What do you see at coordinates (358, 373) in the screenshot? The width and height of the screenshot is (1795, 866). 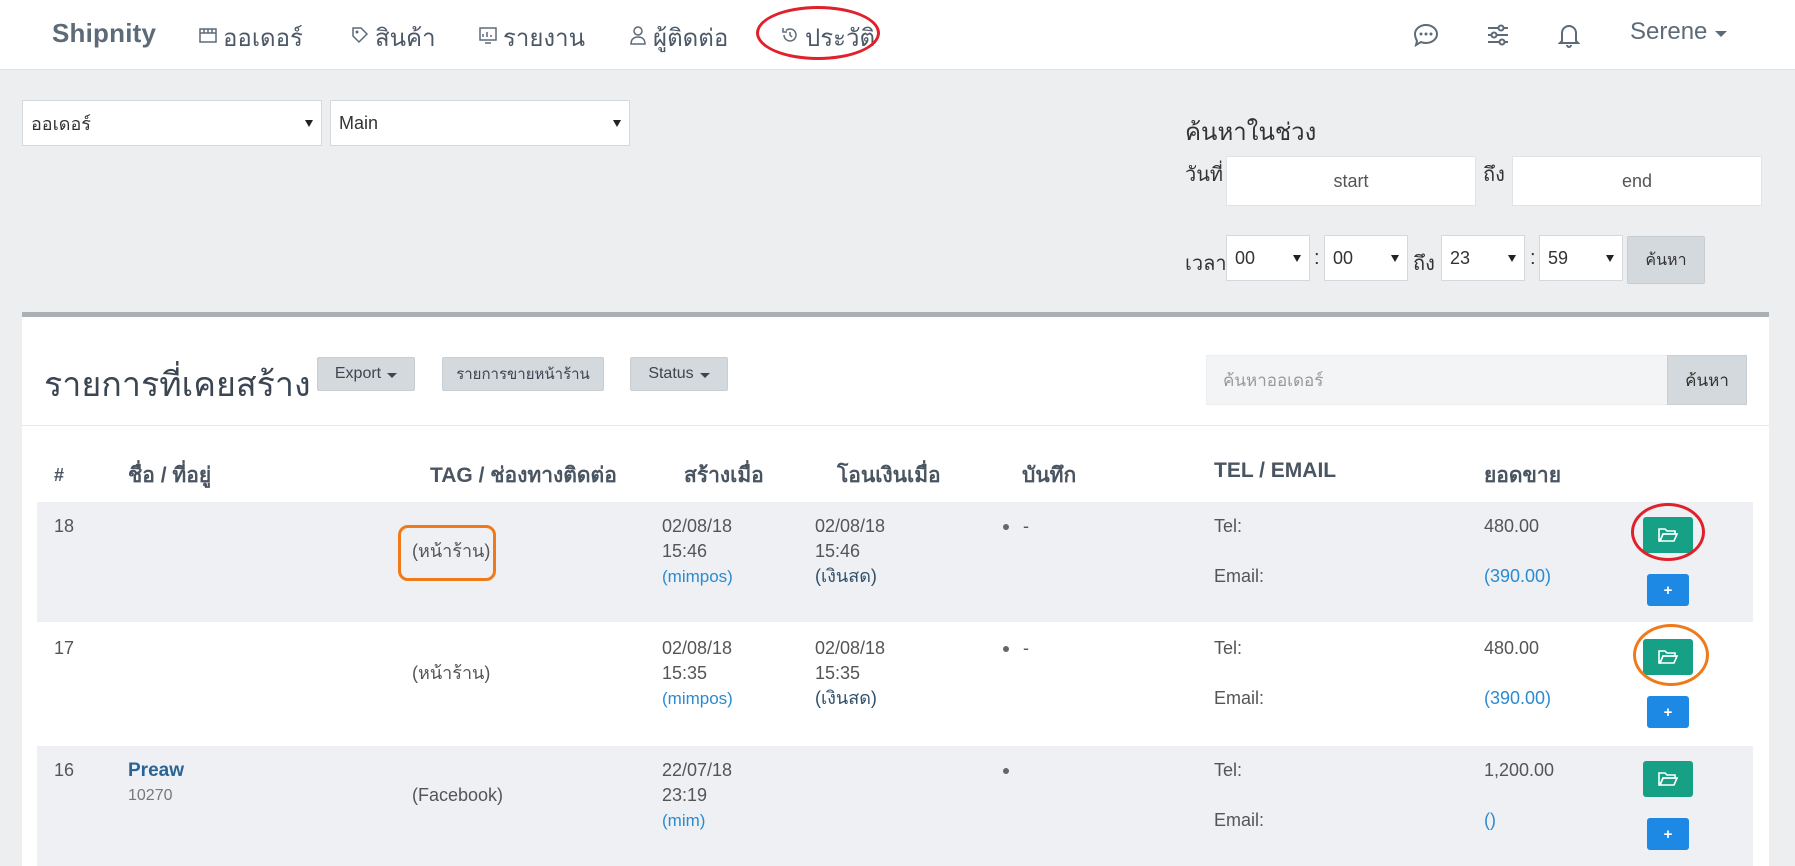 I see `export-button-label: Export` at bounding box center [358, 373].